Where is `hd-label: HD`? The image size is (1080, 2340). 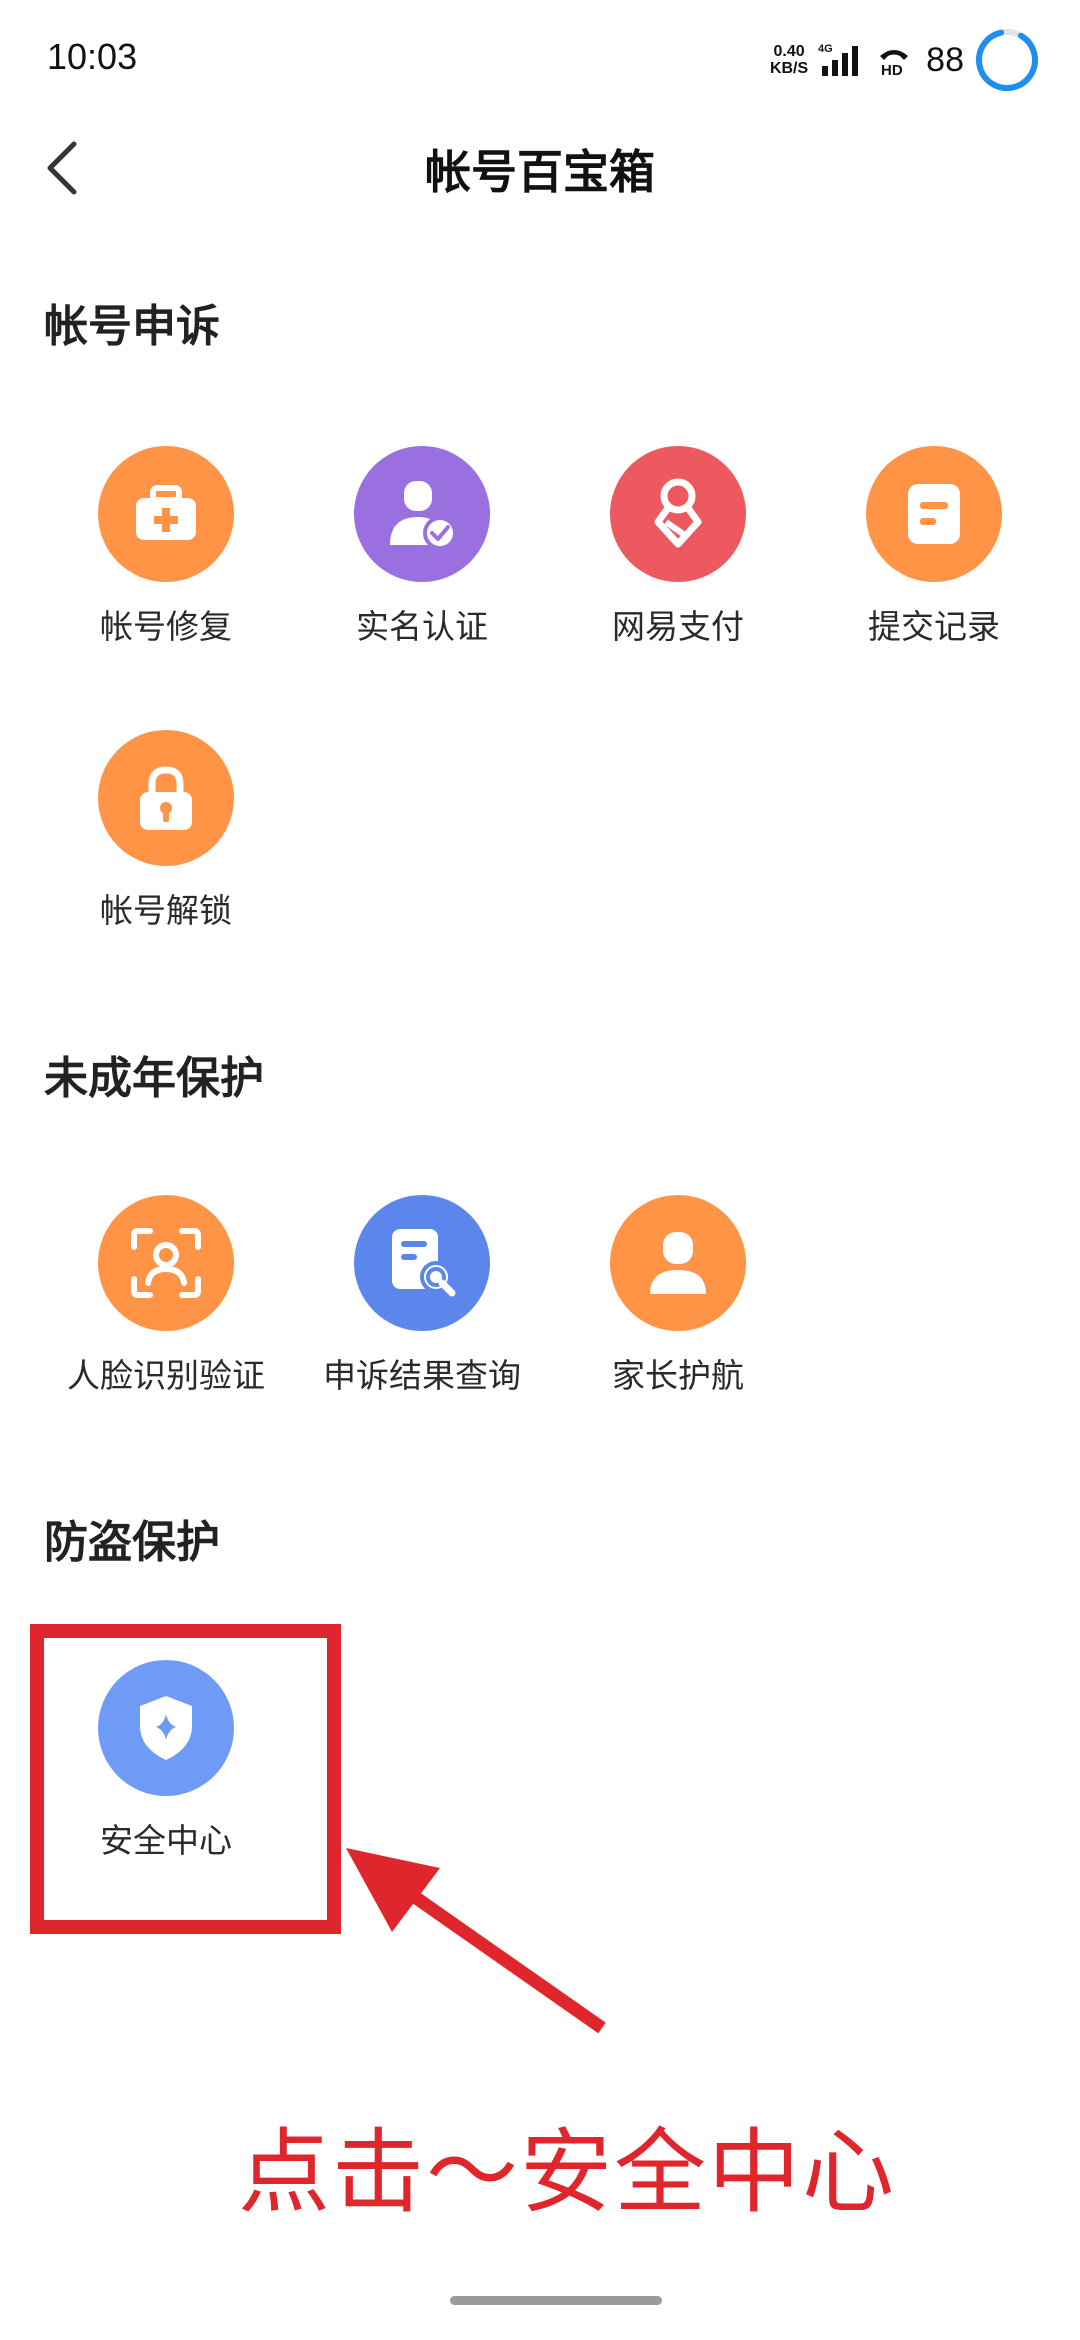 hd-label: HD is located at coordinates (892, 70).